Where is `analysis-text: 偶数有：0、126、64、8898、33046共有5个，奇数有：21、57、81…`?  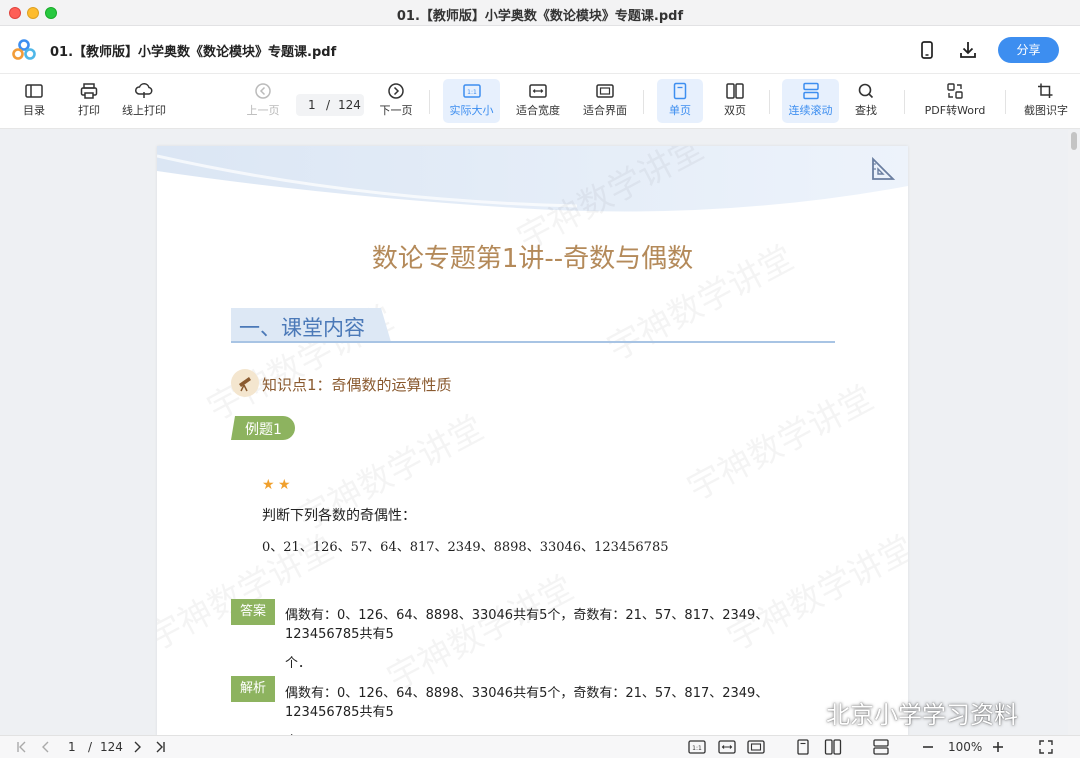
analysis-text: 偶数有：0、126、64、8898、33046共有5个，奇数有：21、57、81… is located at coordinates (557, 709).